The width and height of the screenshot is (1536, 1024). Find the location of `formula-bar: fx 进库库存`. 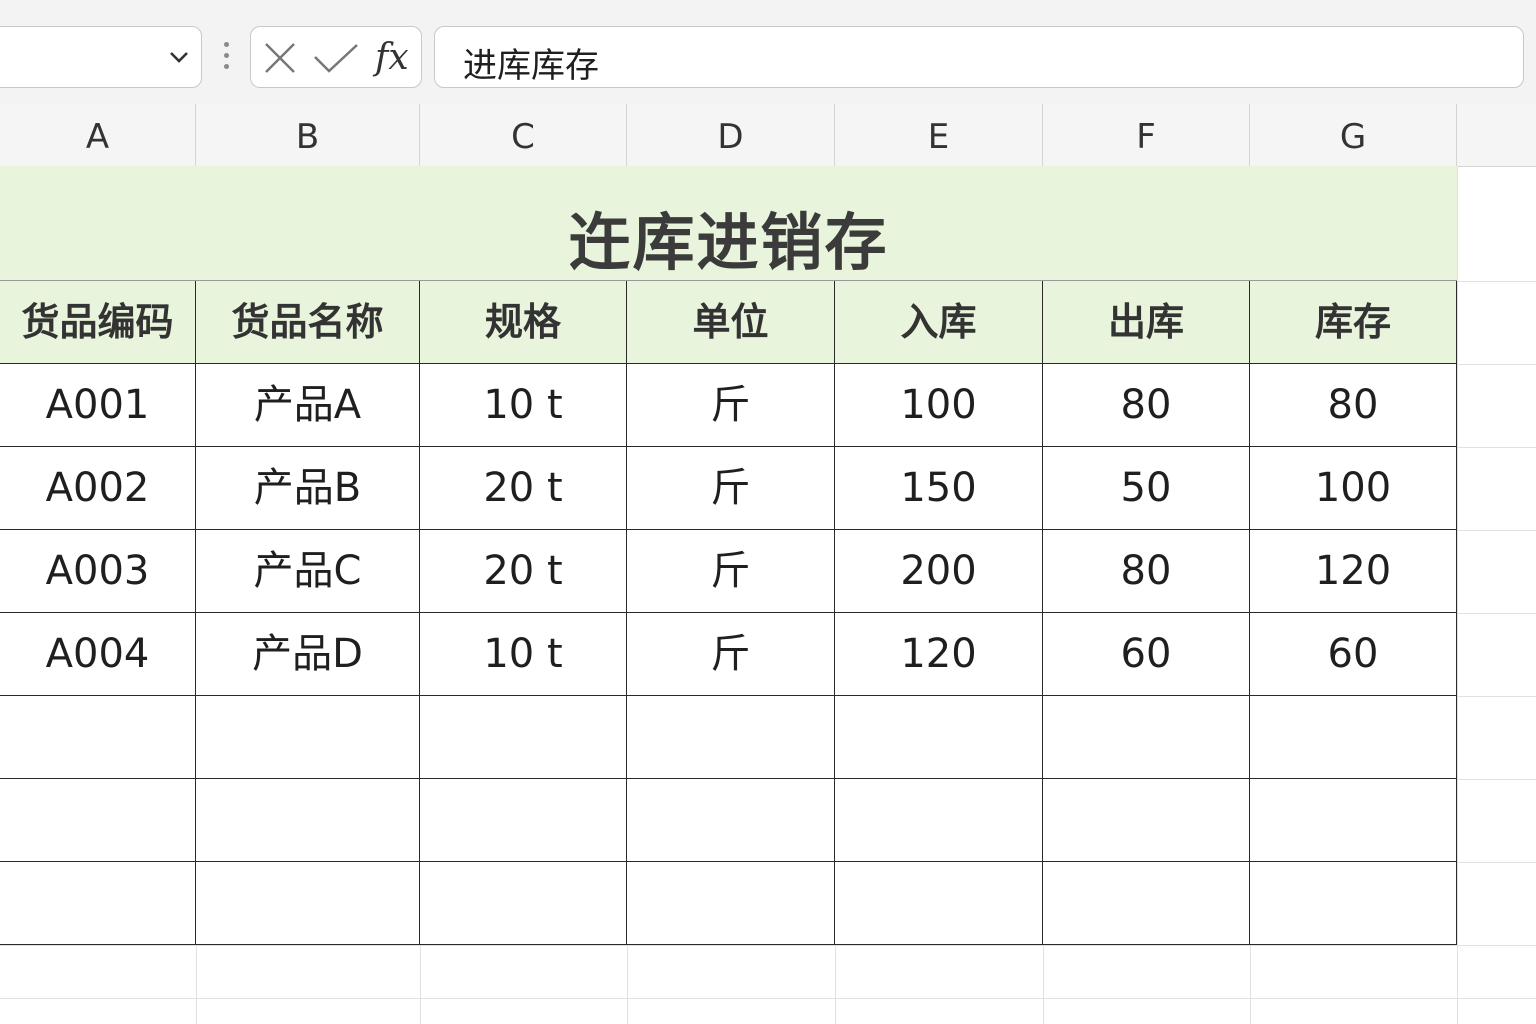

formula-bar: fx 进库库存 is located at coordinates (768, 52).